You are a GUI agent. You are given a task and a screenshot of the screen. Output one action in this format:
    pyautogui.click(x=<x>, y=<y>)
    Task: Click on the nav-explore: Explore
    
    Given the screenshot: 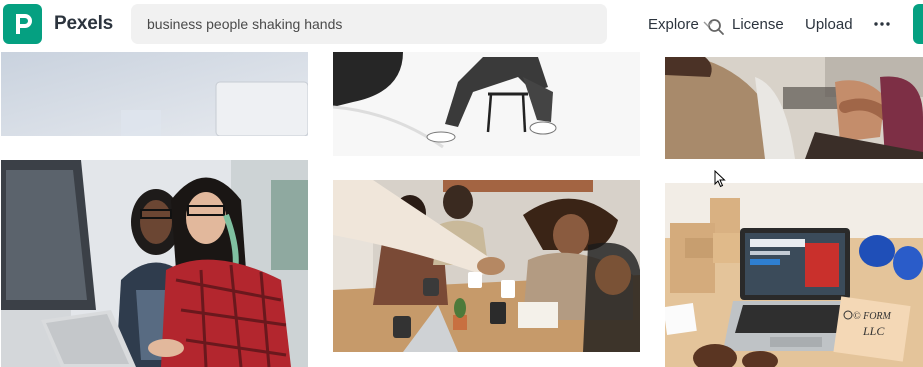 What is the action you would take?
    pyautogui.click(x=673, y=24)
    